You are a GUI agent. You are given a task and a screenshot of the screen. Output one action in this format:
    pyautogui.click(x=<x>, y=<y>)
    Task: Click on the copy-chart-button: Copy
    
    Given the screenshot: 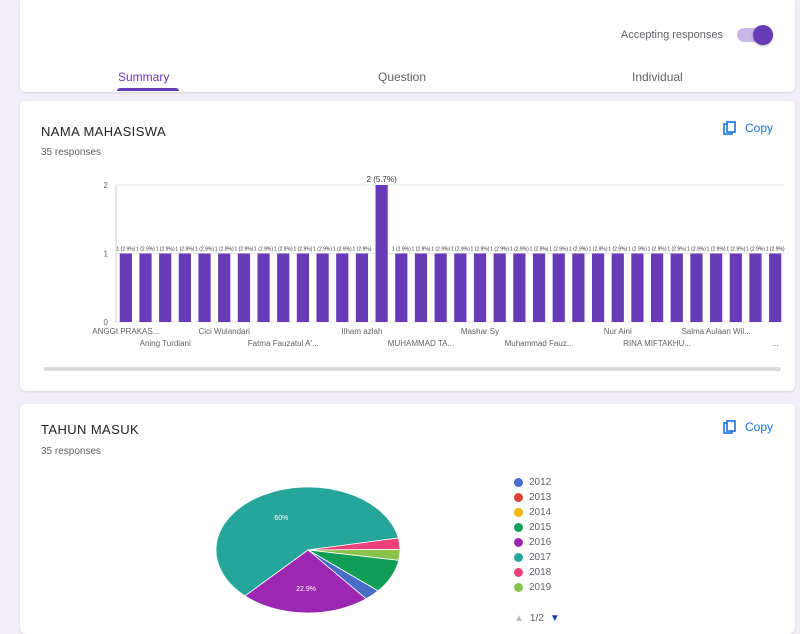 What is the action you would take?
    pyautogui.click(x=748, y=427)
    